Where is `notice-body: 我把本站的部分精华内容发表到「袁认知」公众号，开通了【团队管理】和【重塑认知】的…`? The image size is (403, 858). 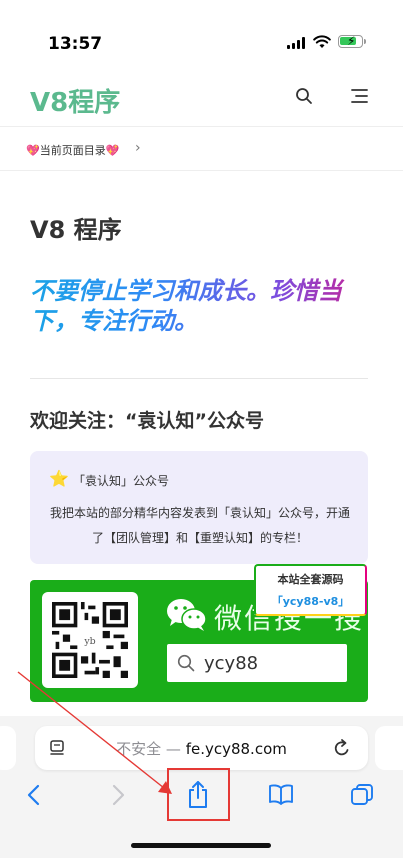
notice-body: 我把本站的部分精华内容发表到「袁认知」公众号，开通了【团队管理】和【重塑认知】的… is located at coordinates (199, 525).